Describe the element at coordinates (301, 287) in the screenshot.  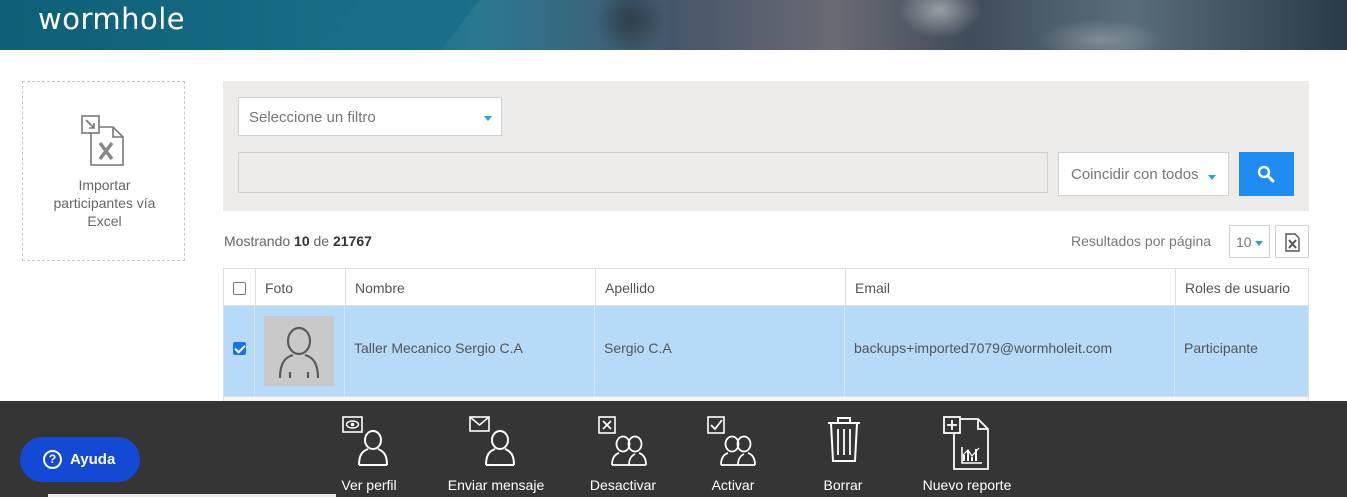
I see `column-header-foto: Foto` at that location.